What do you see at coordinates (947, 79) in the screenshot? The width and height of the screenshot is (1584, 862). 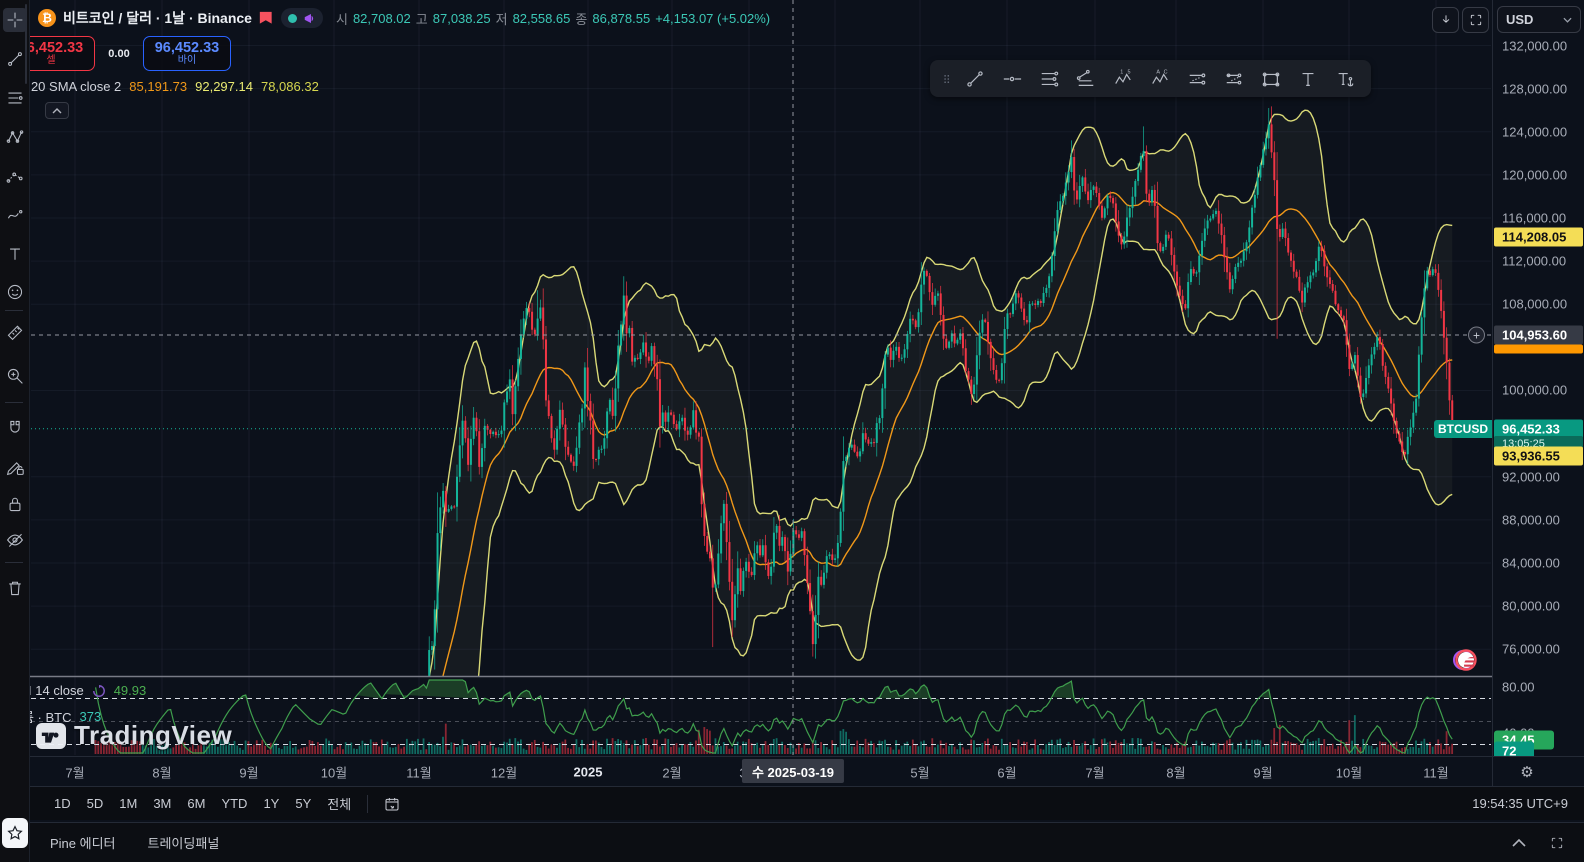 I see `toolbar-drag-handle` at bounding box center [947, 79].